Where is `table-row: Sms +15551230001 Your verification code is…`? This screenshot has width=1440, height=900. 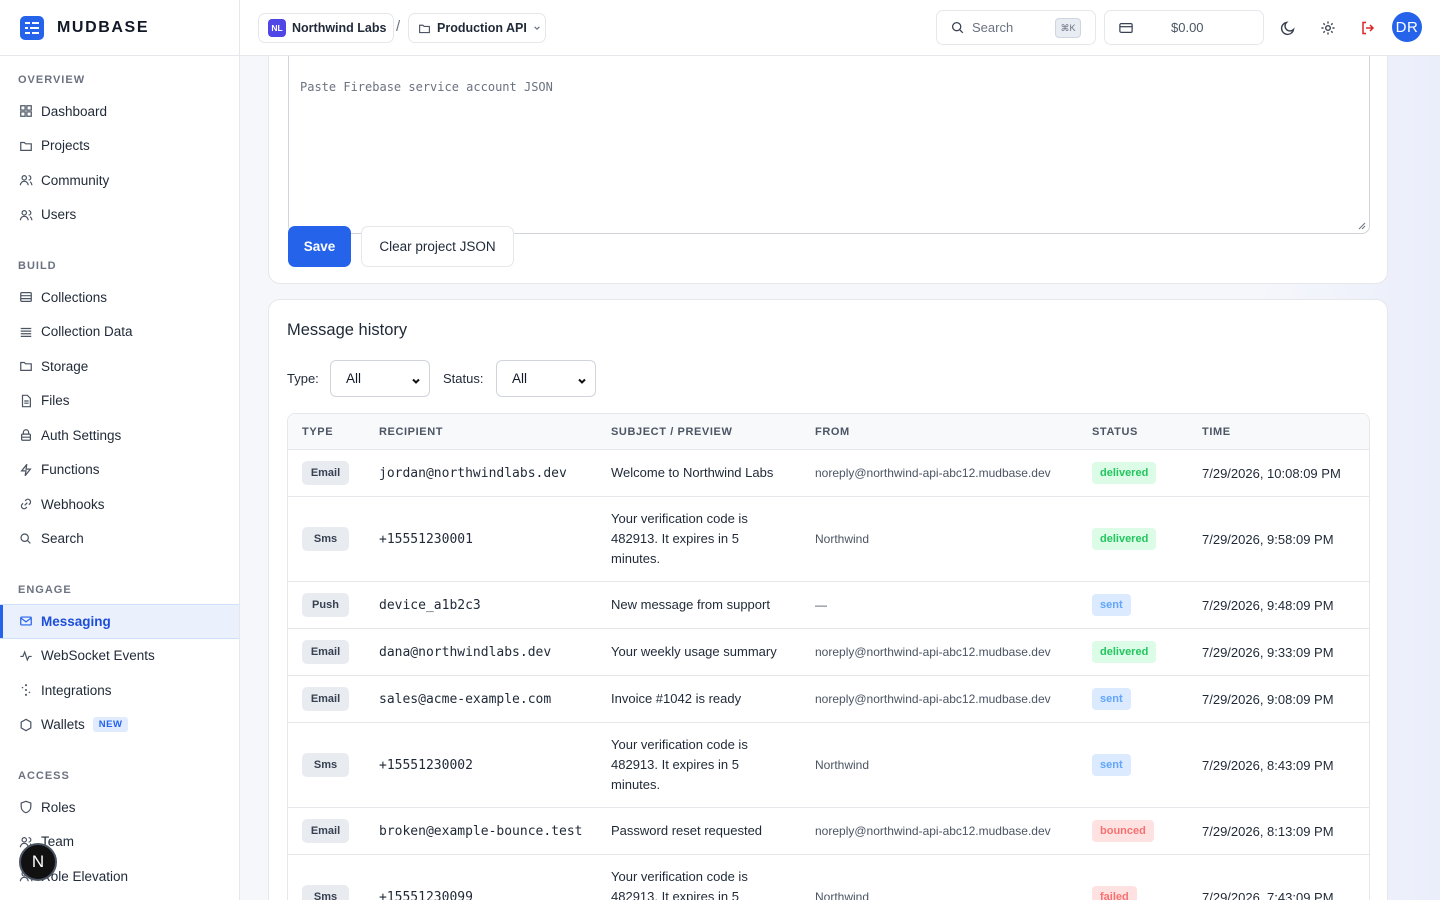
table-row: Sms +15551230001 Your verification code is… is located at coordinates (828, 539).